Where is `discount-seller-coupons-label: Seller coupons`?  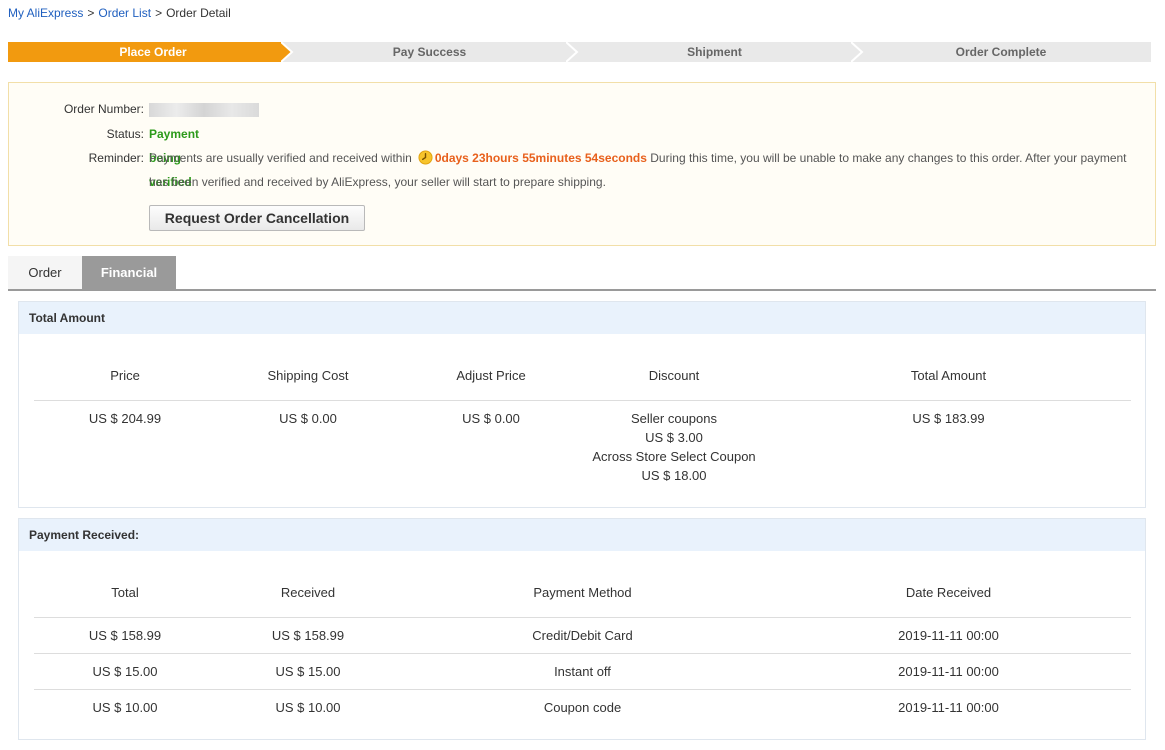 discount-seller-coupons-label: Seller coupons is located at coordinates (674, 418).